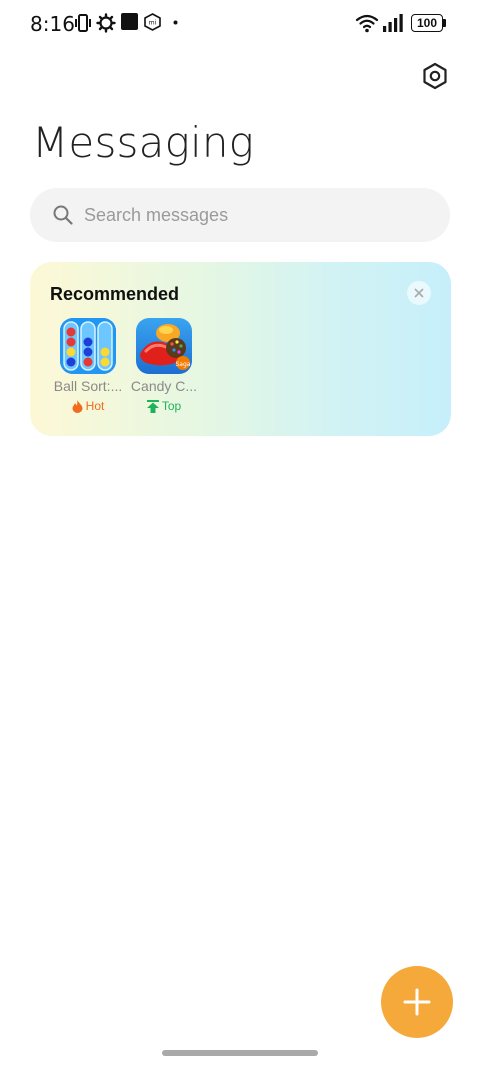  I want to click on plus-icon, so click(417, 1002).